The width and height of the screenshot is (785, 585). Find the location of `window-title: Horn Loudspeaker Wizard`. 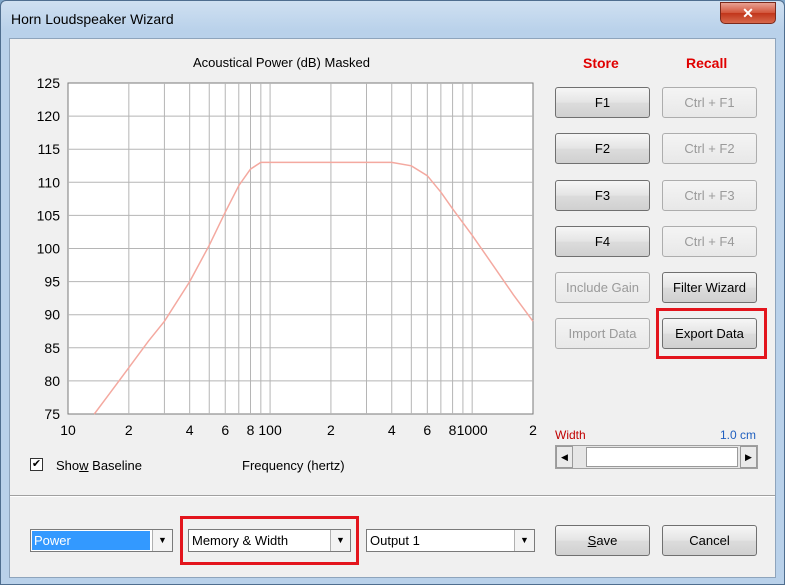

window-title: Horn Loudspeaker Wizard is located at coordinates (92, 19).